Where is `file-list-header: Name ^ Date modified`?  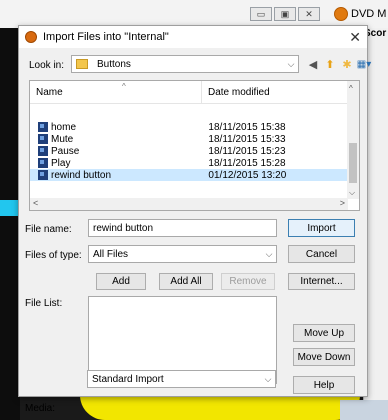
file-list-header: Name ^ Date modified is located at coordinates (189, 92).